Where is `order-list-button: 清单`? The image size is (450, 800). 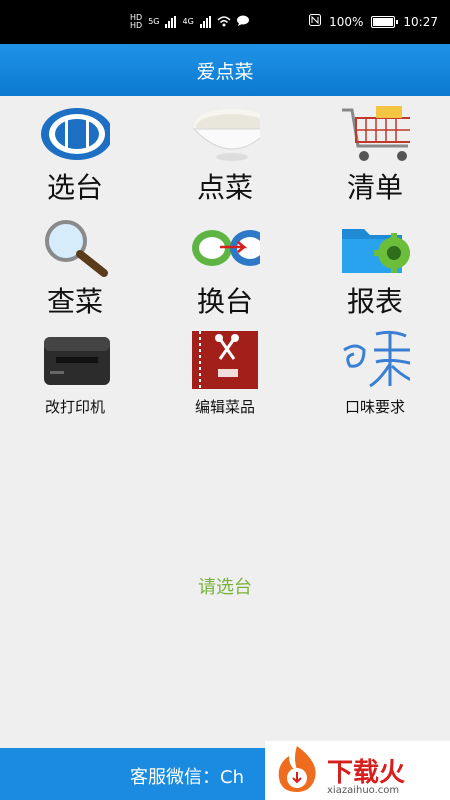
order-list-button: 清单 is located at coordinates (375, 157).